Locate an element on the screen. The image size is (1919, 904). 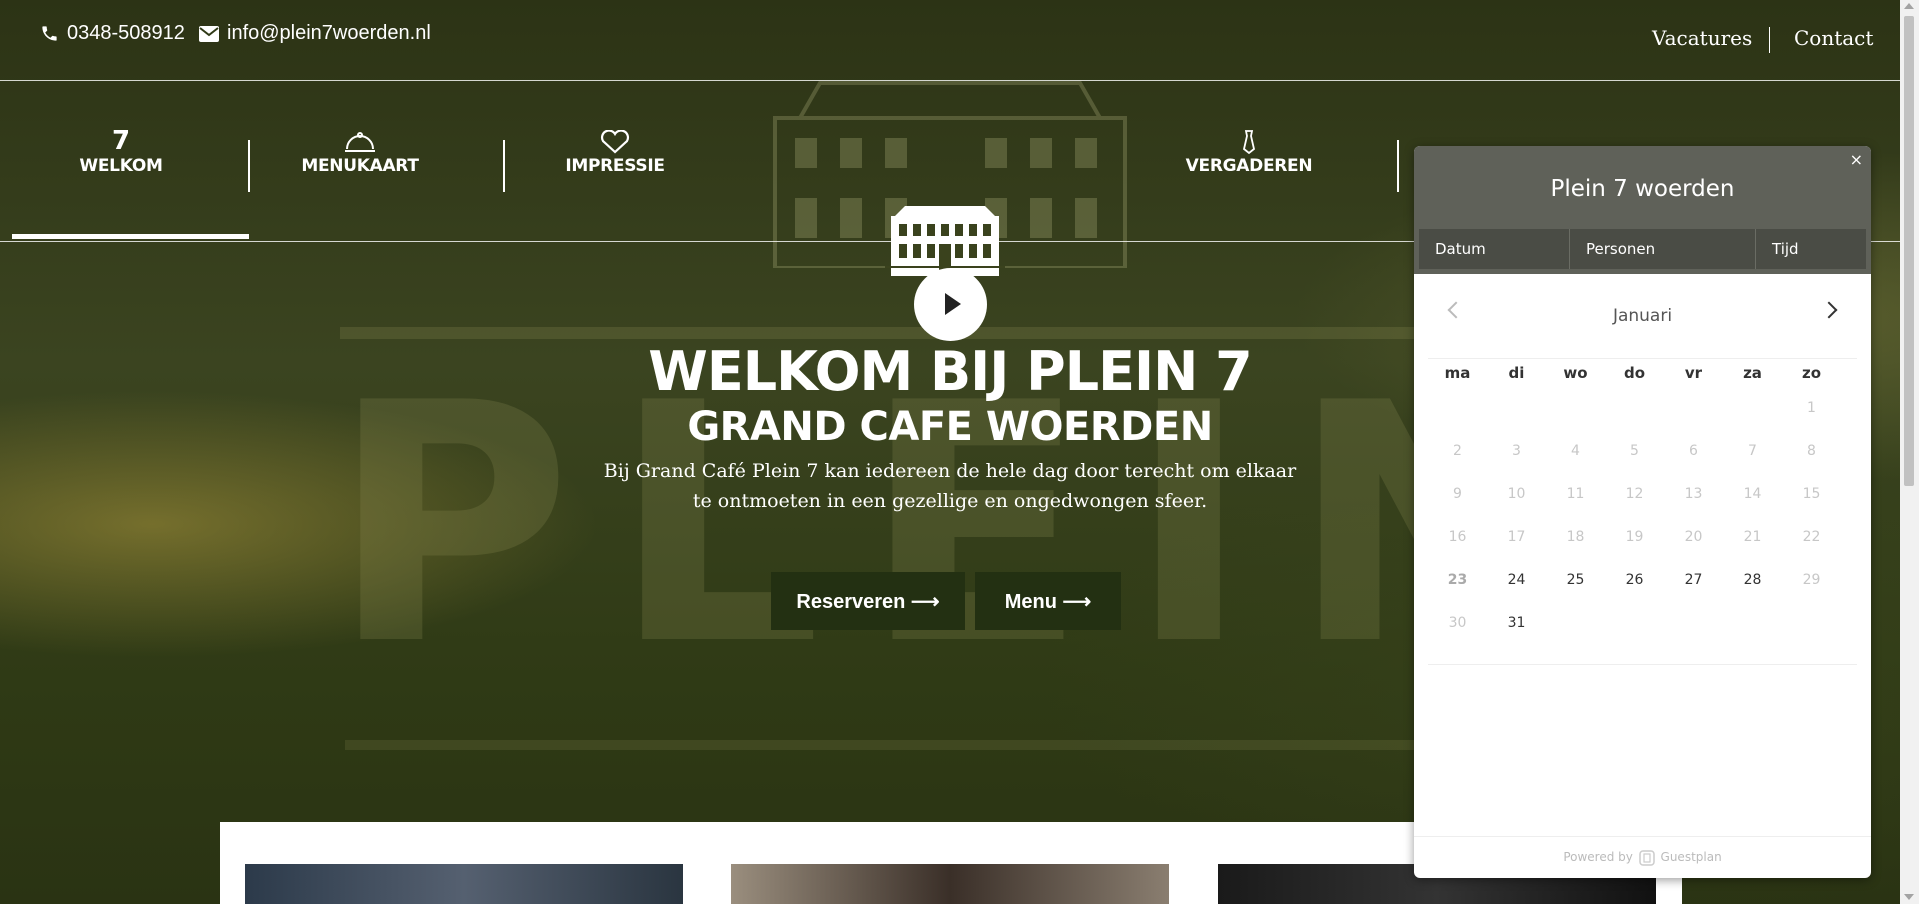
tie-icon is located at coordinates (1249, 142).